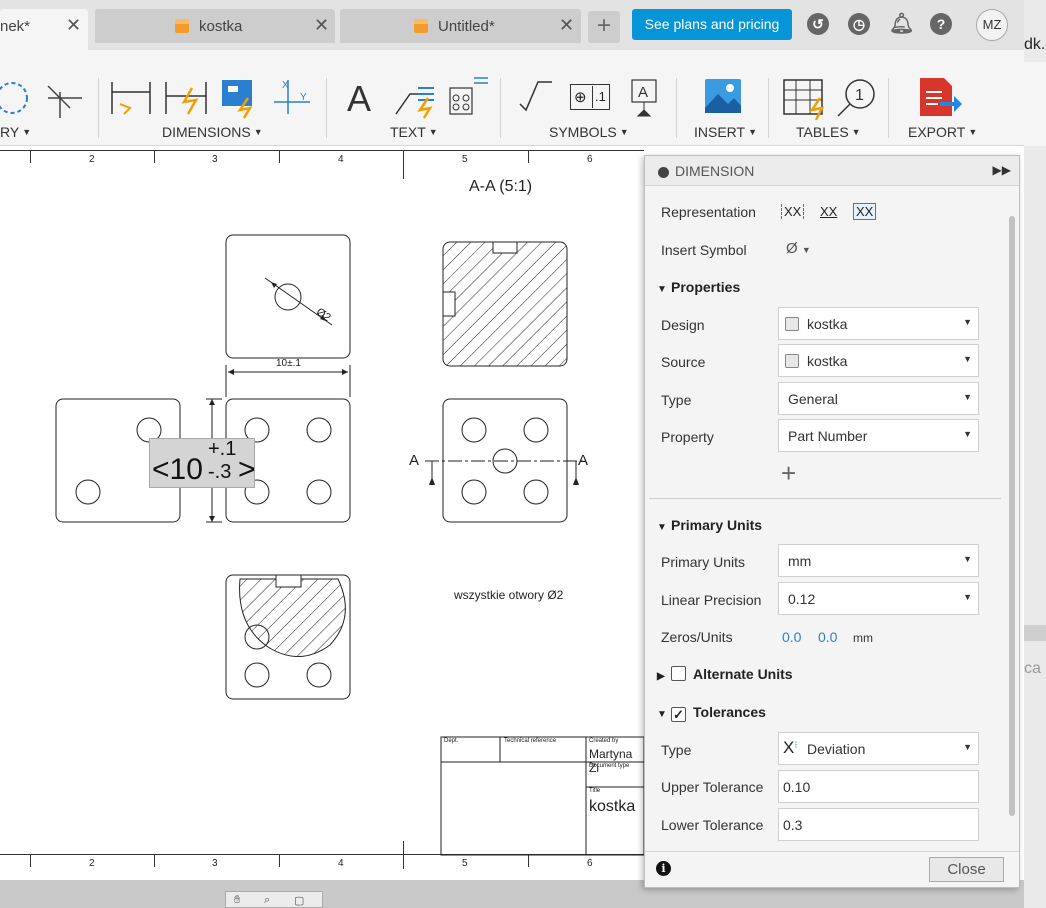  What do you see at coordinates (1012, 516) in the screenshot?
I see `panel-scrollbar` at bounding box center [1012, 516].